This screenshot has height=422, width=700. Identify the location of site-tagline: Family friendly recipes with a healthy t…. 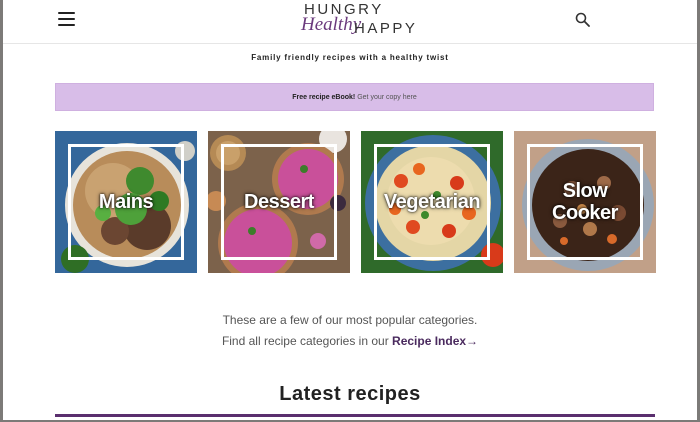
(350, 57).